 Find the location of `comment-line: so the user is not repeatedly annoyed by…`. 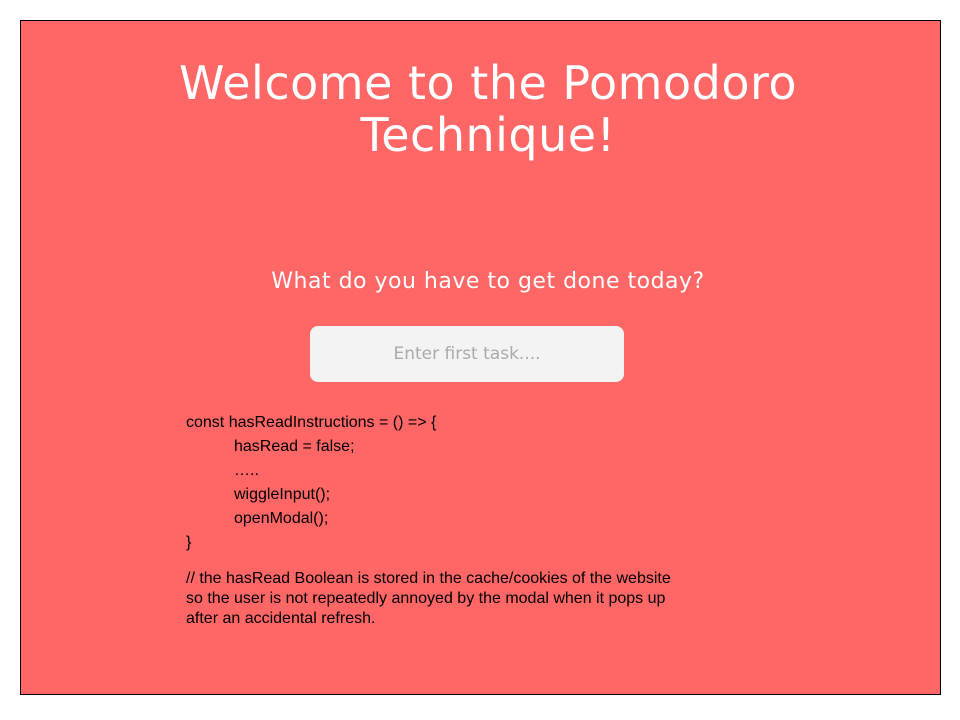

comment-line: so the user is not repeatedly annoyed by… is located at coordinates (426, 598).